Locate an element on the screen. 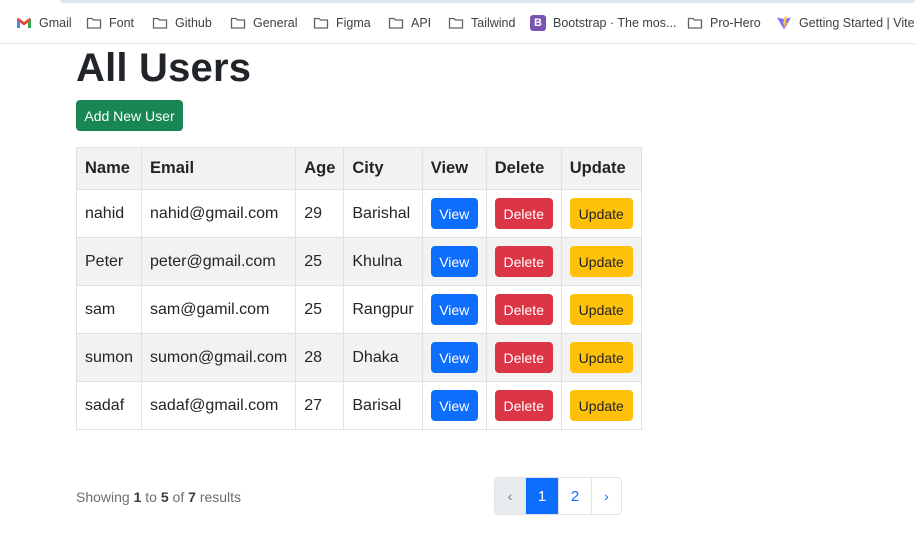 The width and height of the screenshot is (915, 536). header-age: Age is located at coordinates (320, 168).